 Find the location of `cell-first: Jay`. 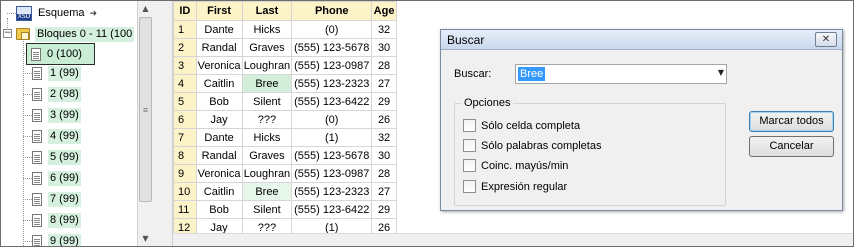

cell-first: Jay is located at coordinates (219, 119).